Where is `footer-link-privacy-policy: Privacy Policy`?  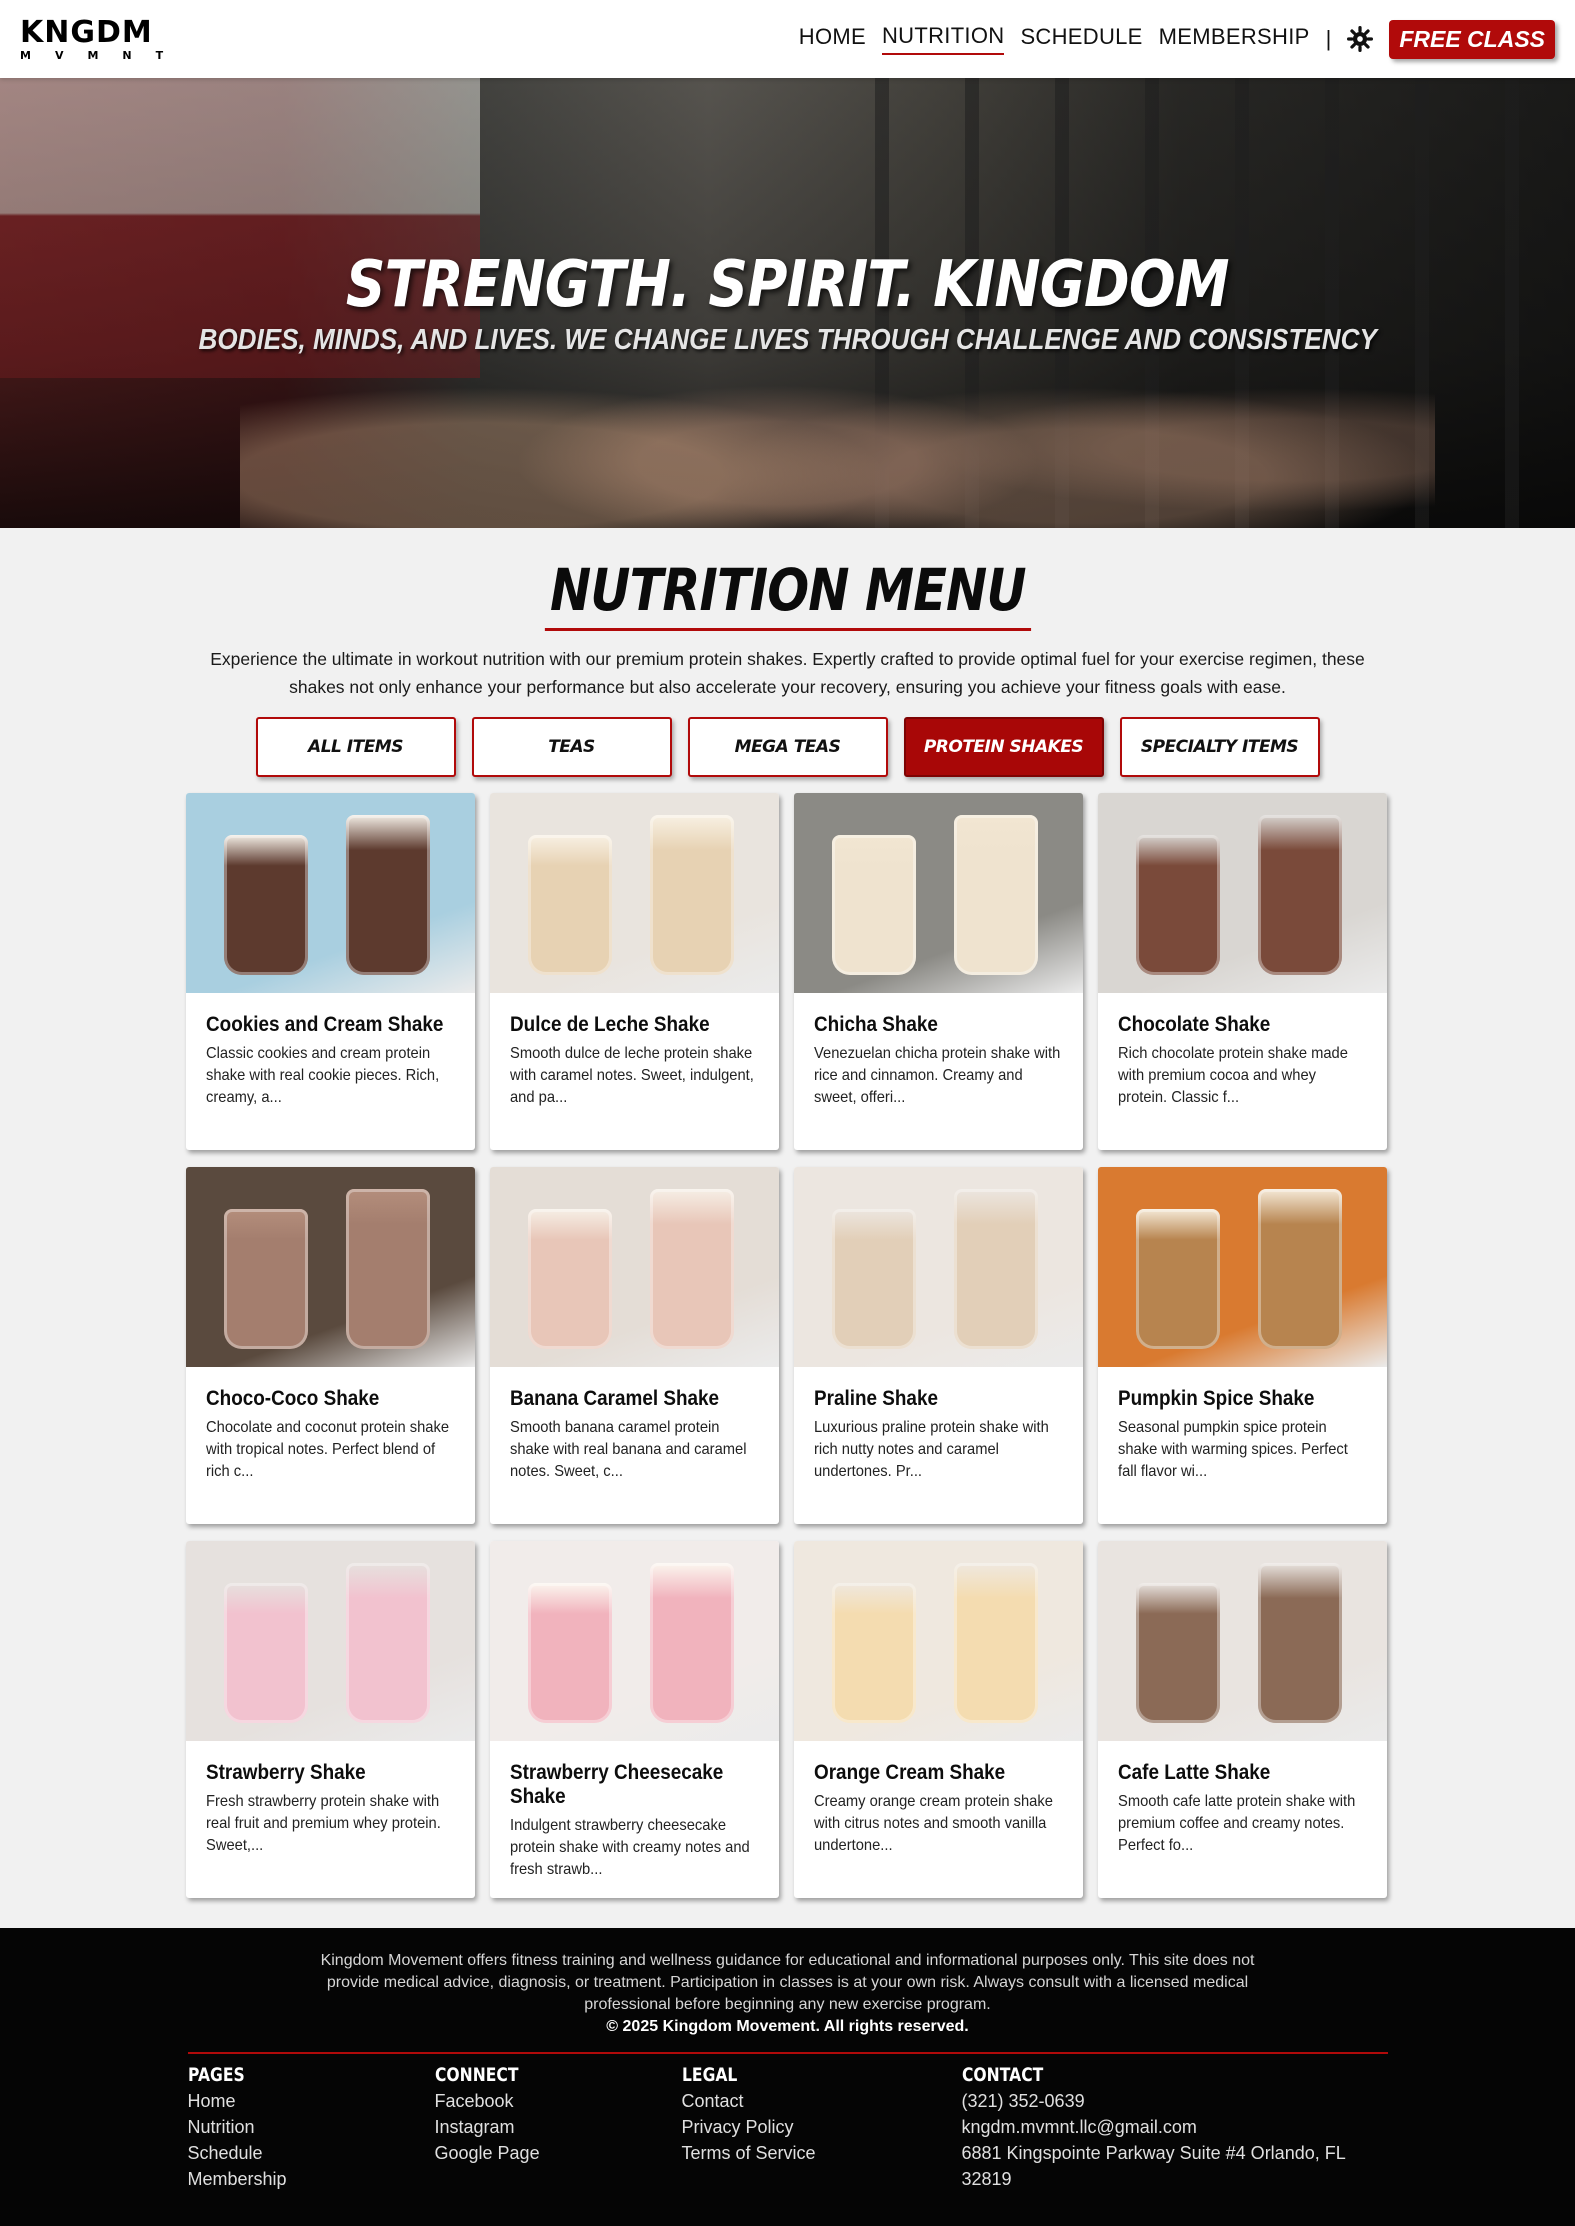 footer-link-privacy-policy: Privacy Policy is located at coordinates (822, 2127).